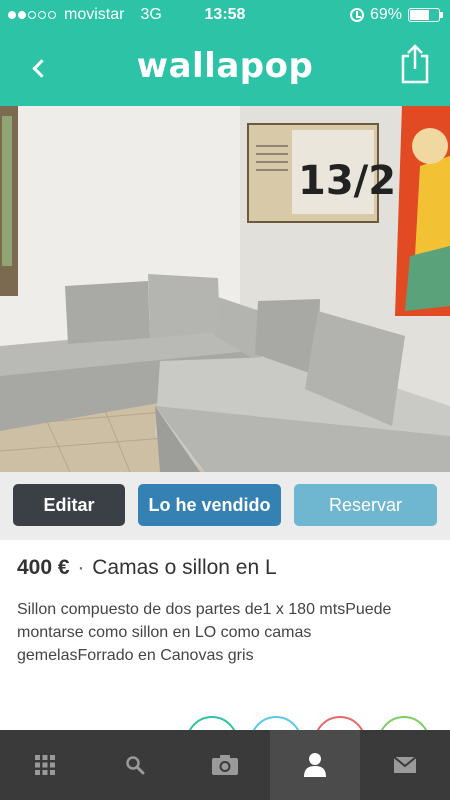  I want to click on product-price: 400 €, so click(43, 567).